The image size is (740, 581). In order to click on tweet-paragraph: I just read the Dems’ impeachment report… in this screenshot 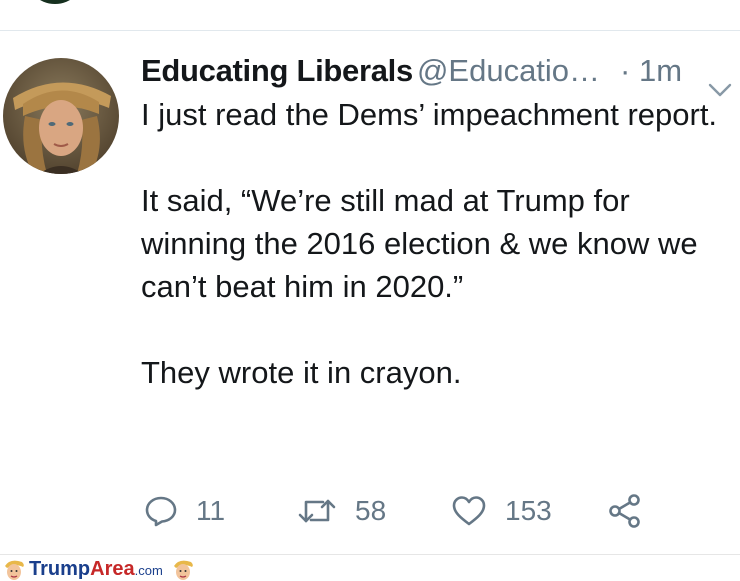, I will do `click(429, 114)`.